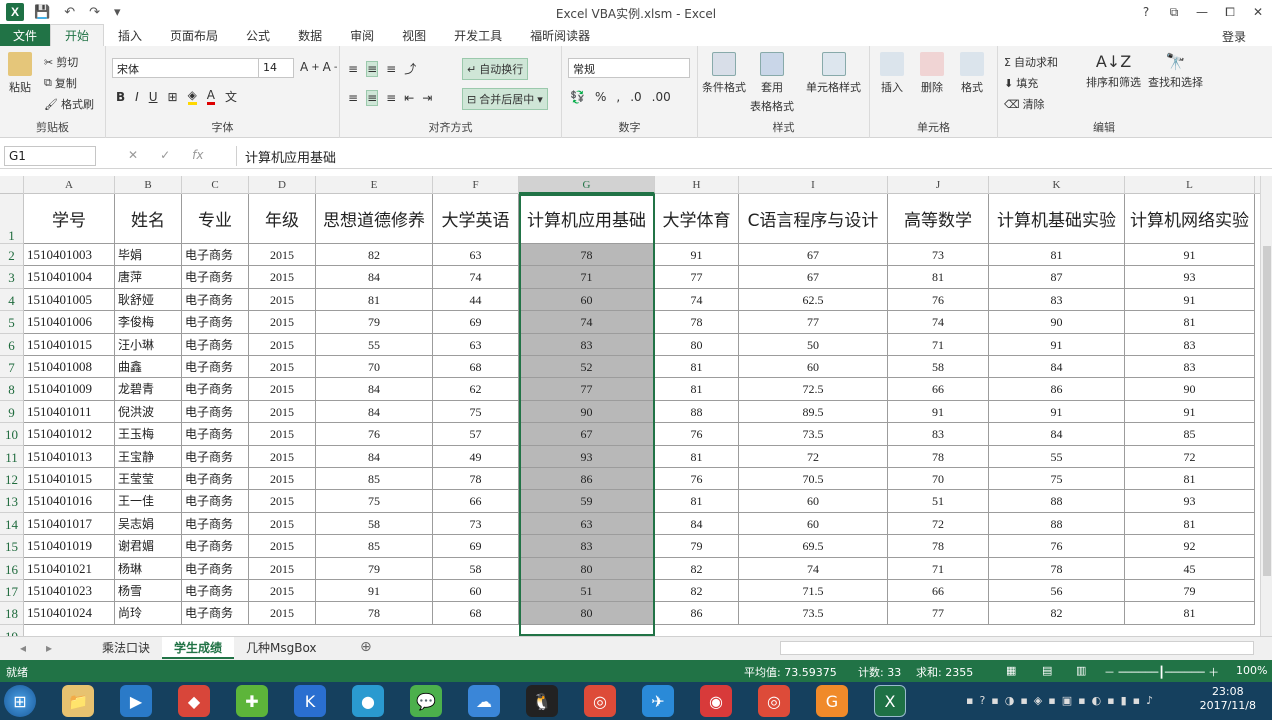 This screenshot has width=1272, height=720. Describe the element at coordinates (69, 389) in the screenshot. I see `table-cell: 1510401009` at that location.